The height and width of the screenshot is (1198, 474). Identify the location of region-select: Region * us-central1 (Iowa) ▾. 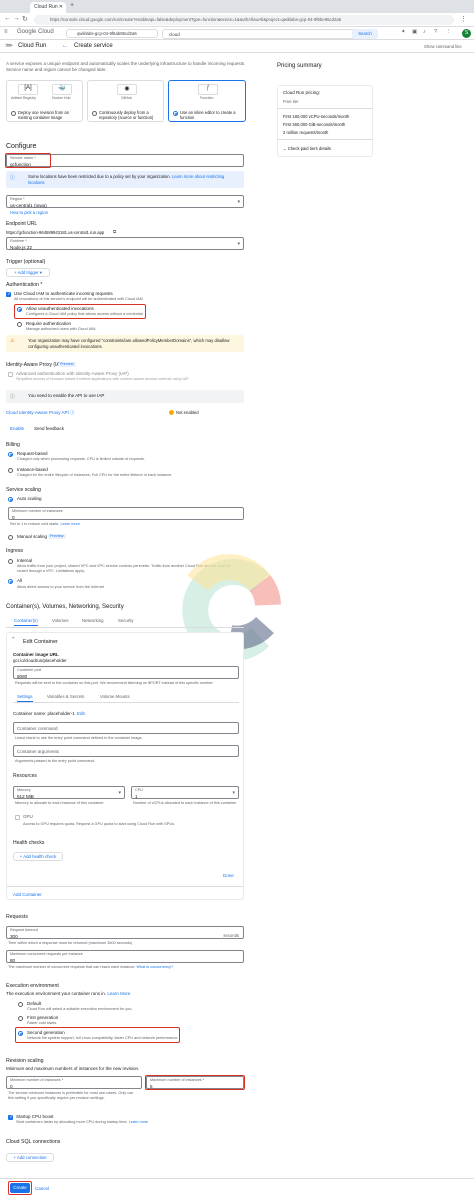
(125, 201).